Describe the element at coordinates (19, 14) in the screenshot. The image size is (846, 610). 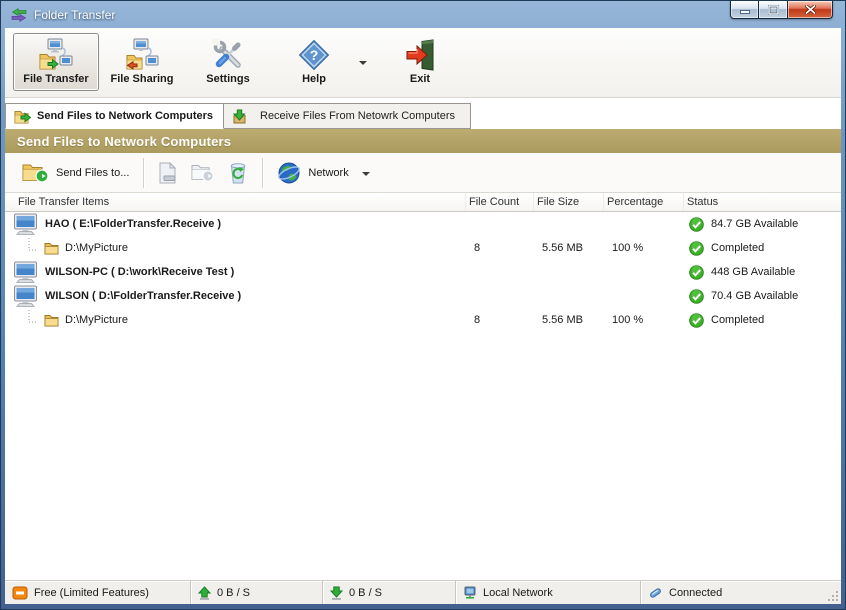
I see `app-icon` at that location.